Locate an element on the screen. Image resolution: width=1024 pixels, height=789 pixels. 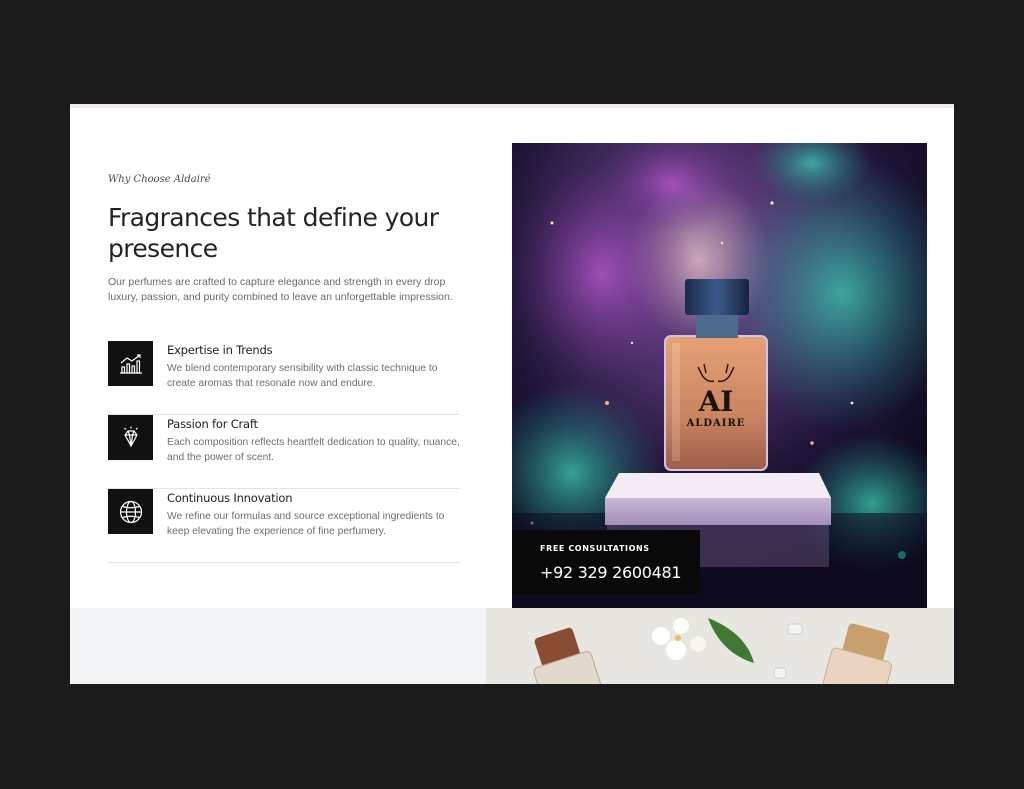
feature-title: Expertise in Trends is located at coordinates (220, 350).